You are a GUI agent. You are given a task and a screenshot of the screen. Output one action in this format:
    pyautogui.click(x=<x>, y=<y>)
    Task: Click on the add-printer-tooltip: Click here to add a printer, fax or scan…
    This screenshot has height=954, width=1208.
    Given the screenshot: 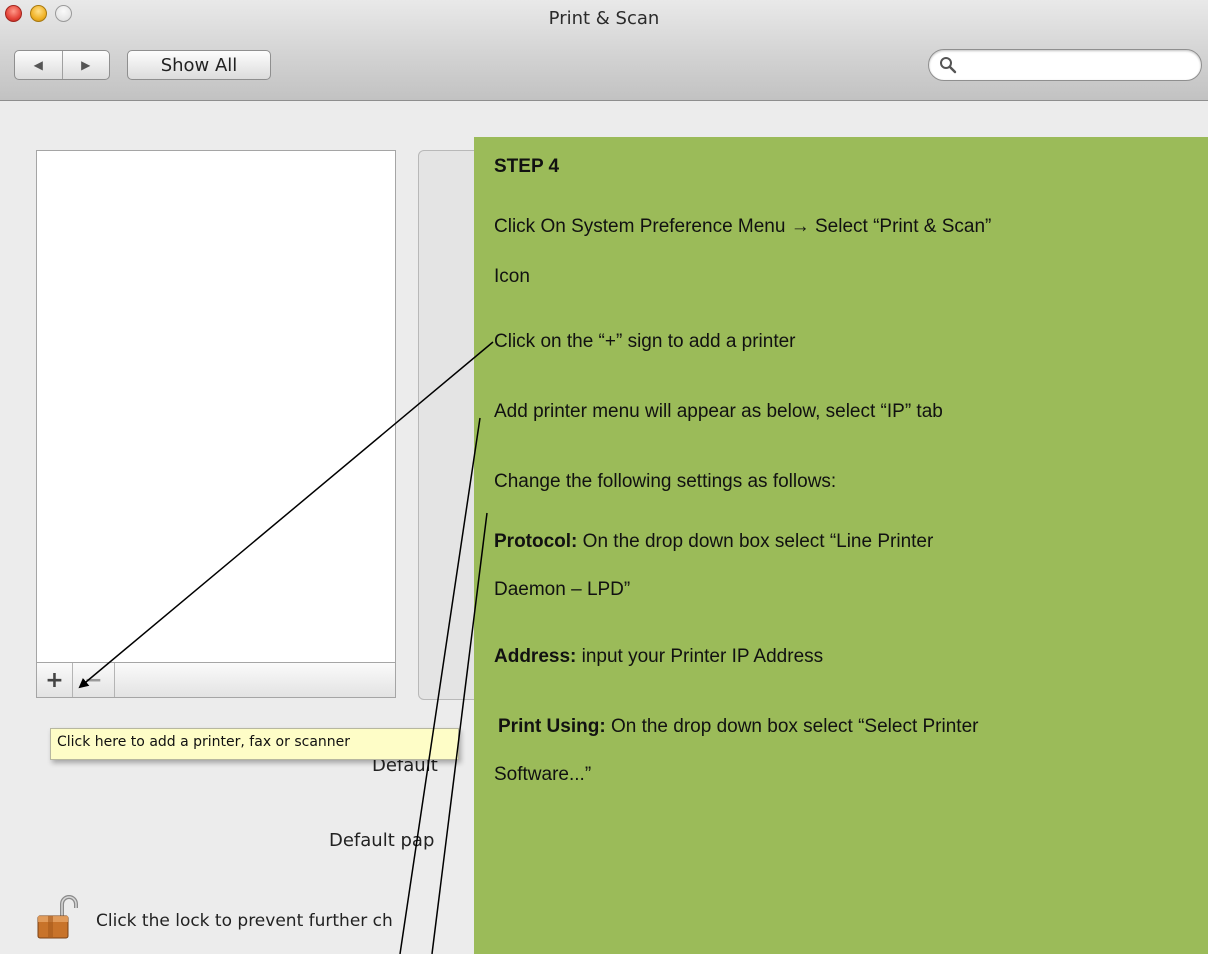 What is the action you would take?
    pyautogui.click(x=254, y=744)
    